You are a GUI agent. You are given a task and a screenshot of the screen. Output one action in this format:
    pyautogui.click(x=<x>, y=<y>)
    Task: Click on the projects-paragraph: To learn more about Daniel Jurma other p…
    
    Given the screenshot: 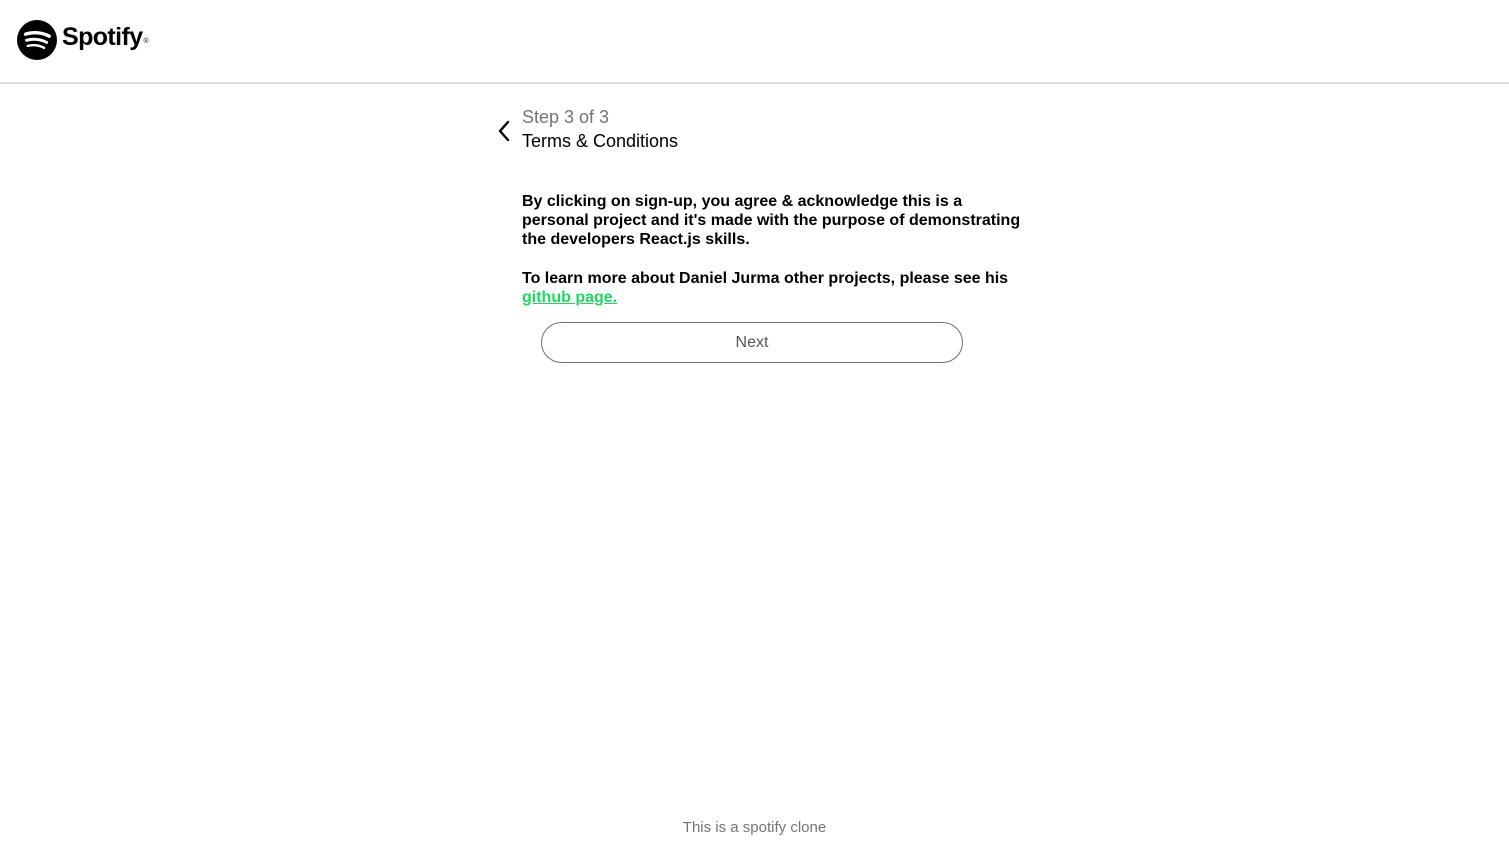 What is the action you would take?
    pyautogui.click(x=772, y=288)
    